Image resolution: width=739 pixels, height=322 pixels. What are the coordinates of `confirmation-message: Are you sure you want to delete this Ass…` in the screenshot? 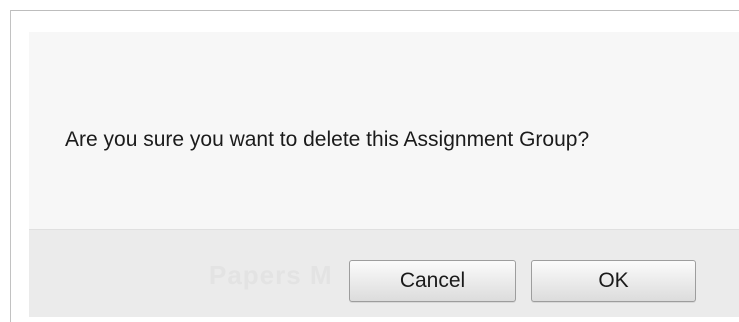 It's located at (327, 139).